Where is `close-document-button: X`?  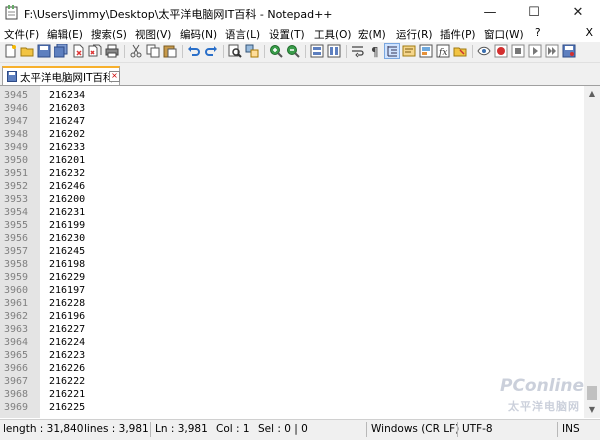 close-document-button: X is located at coordinates (589, 32).